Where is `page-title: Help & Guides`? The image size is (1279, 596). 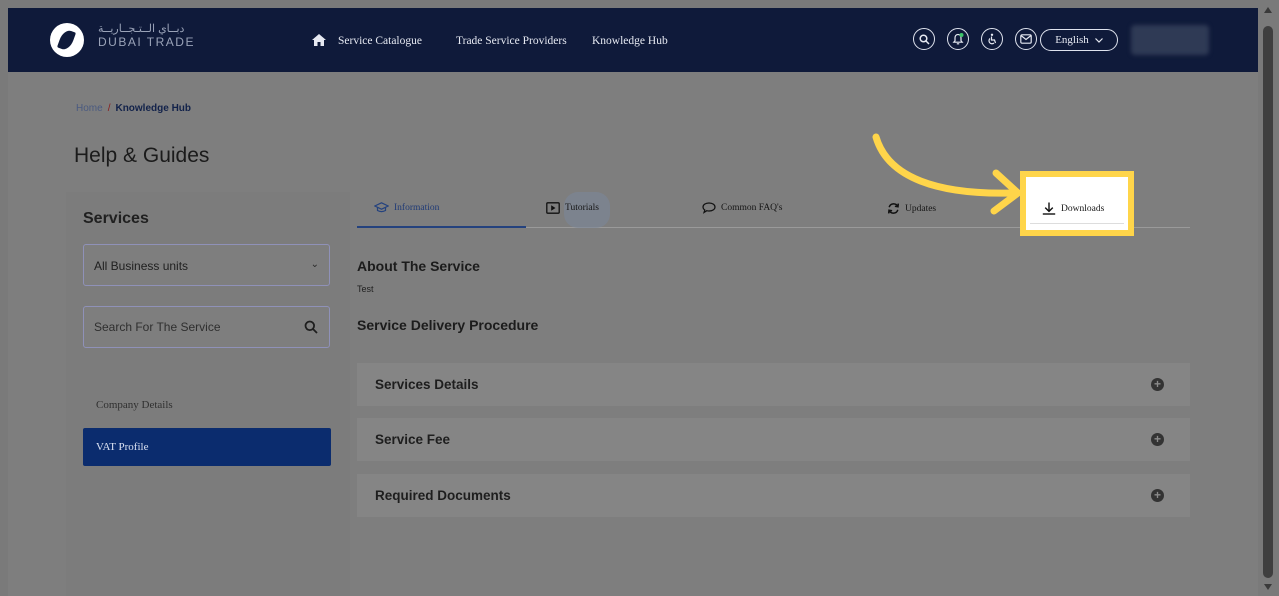
page-title: Help & Guides is located at coordinates (142, 155).